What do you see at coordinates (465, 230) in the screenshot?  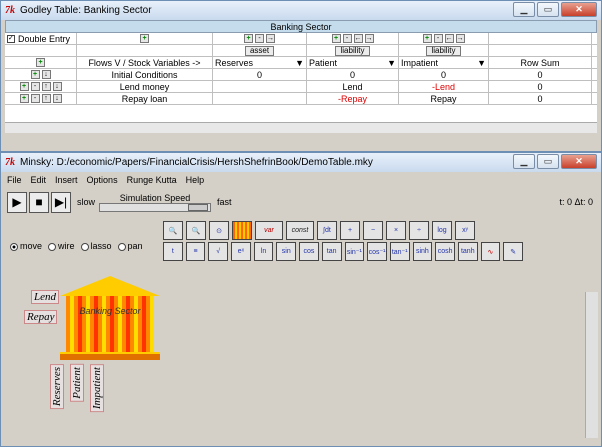 I see `power-icon: xʸ` at bounding box center [465, 230].